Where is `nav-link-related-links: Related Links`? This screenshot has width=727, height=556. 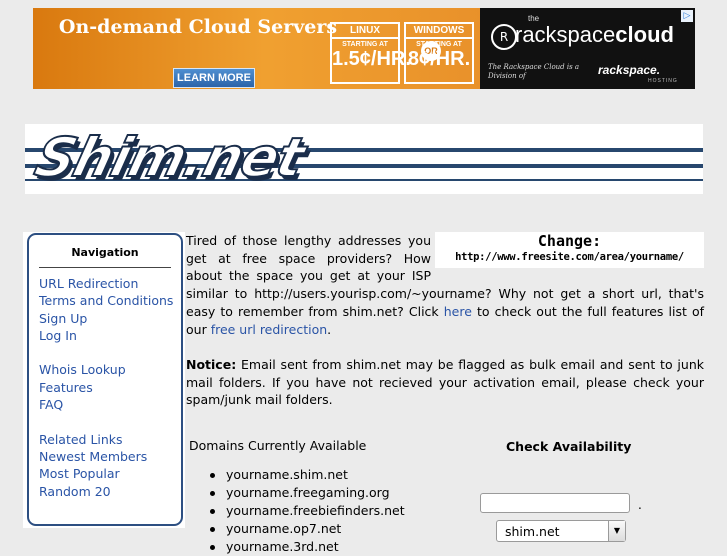
nav-link-related-links: Related Links is located at coordinates (106, 439).